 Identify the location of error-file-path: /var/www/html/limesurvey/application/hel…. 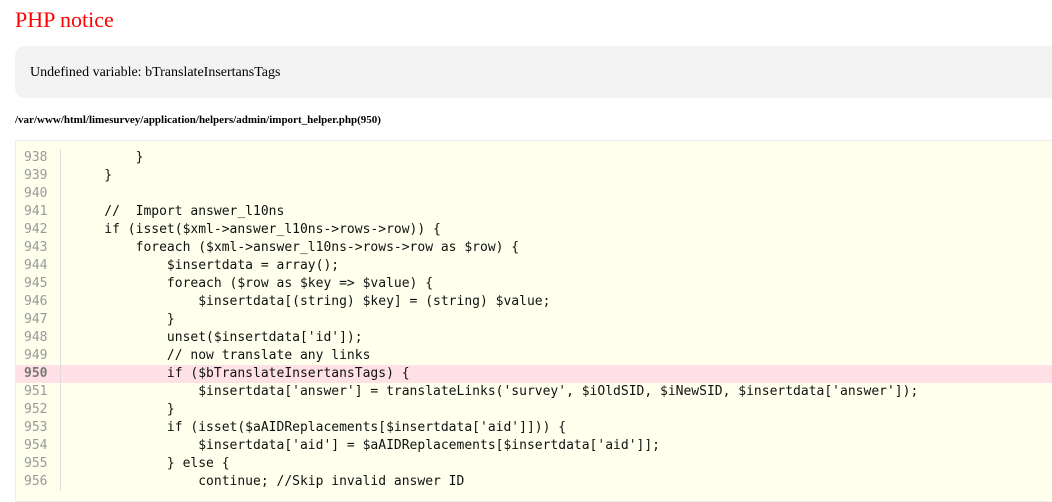
(198, 120).